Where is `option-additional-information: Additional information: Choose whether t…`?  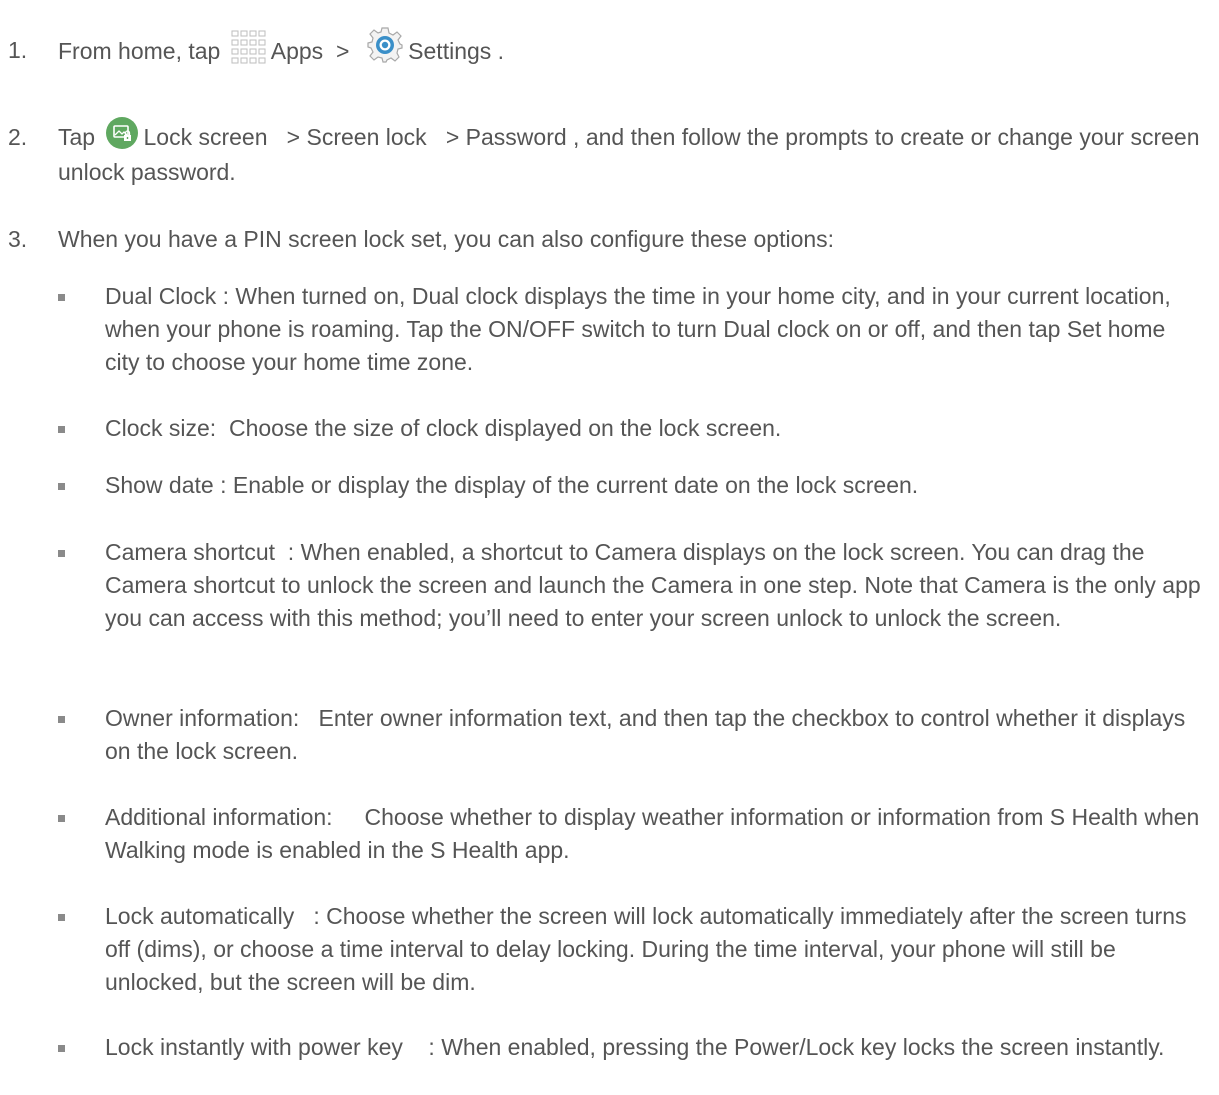
option-additional-information: Additional information: Choose whether t… is located at coordinates (631, 834).